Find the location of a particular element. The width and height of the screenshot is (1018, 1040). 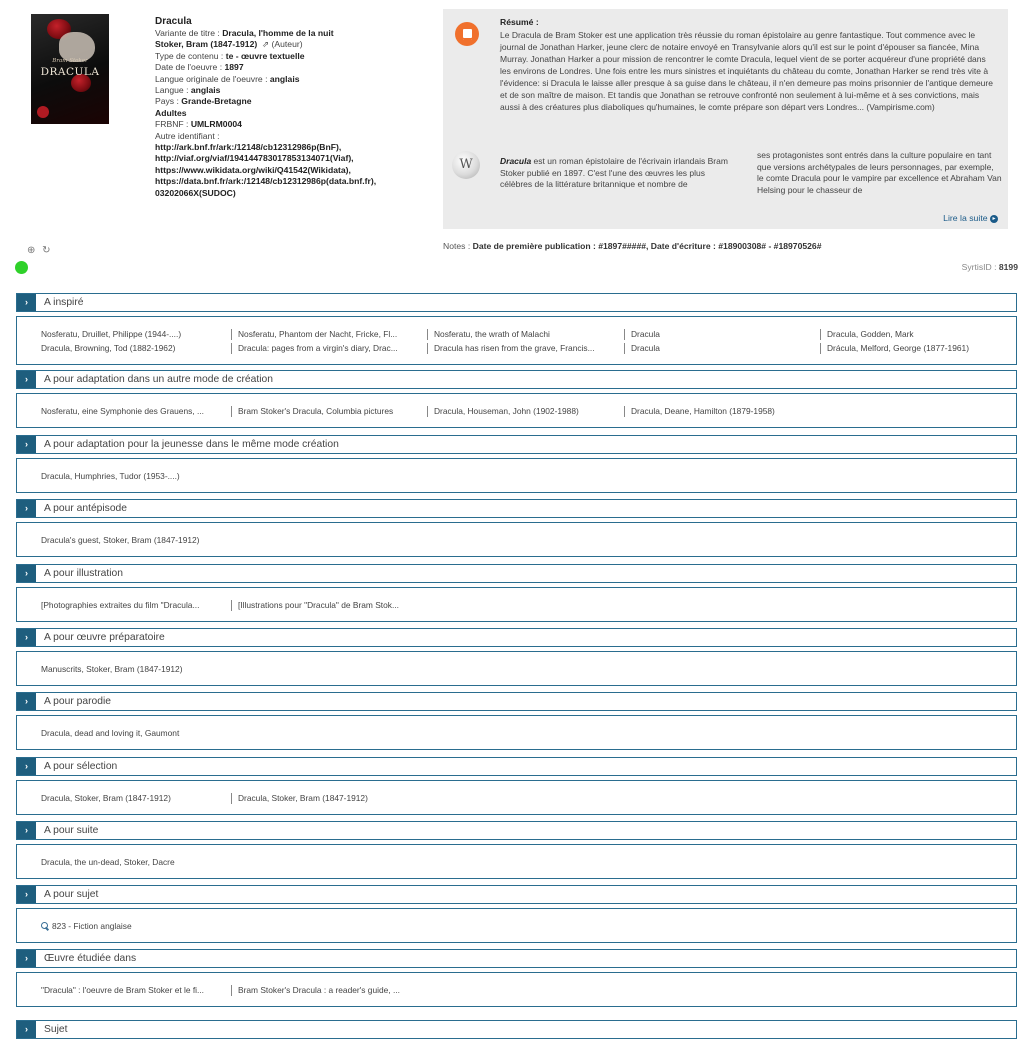

document-icon is located at coordinates (467, 34).